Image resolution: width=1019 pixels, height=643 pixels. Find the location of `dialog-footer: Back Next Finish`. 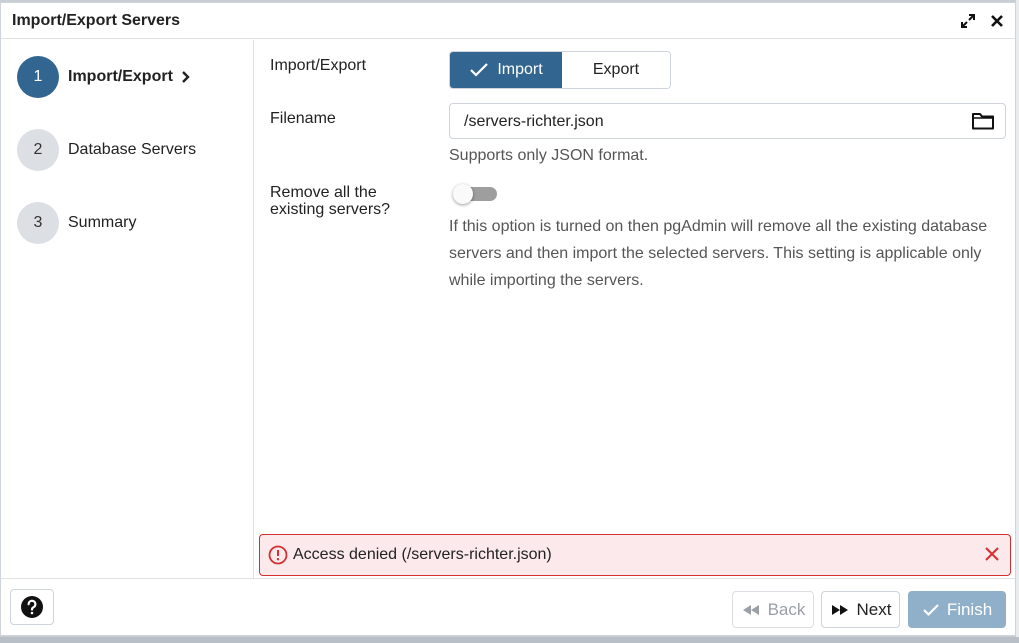

dialog-footer: Back Next Finish is located at coordinates (508, 607).